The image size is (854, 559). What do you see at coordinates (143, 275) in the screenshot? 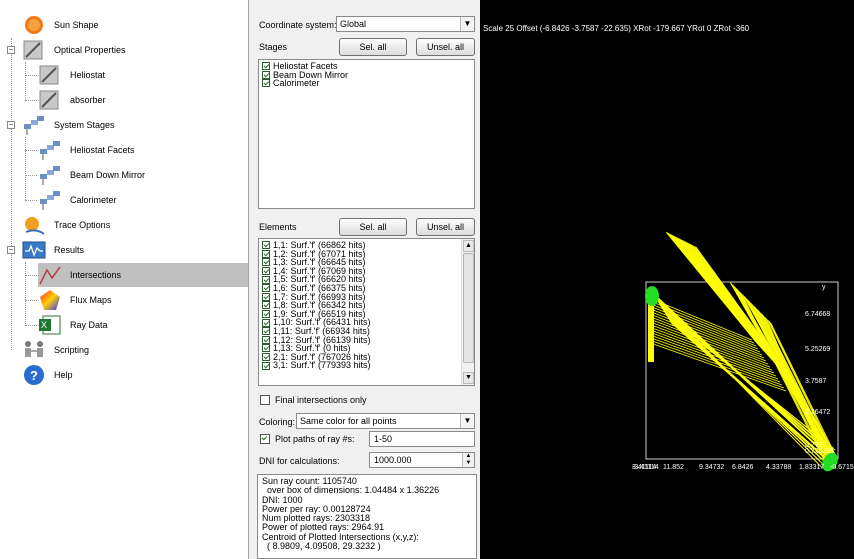
I see `tree-item-intersections: Intersections` at bounding box center [143, 275].